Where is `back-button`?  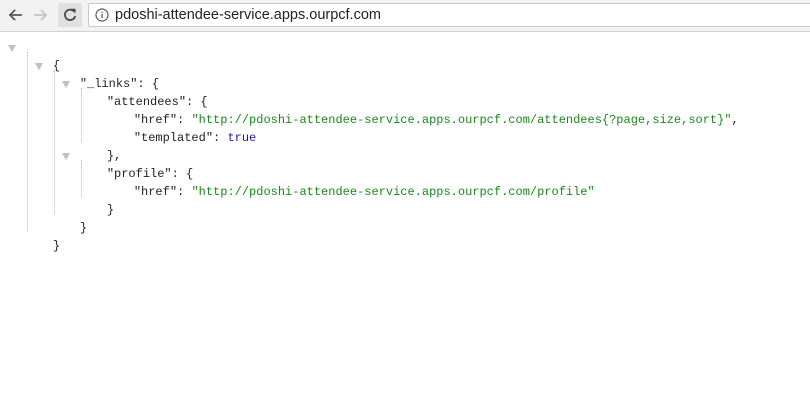
back-button is located at coordinates (15, 15).